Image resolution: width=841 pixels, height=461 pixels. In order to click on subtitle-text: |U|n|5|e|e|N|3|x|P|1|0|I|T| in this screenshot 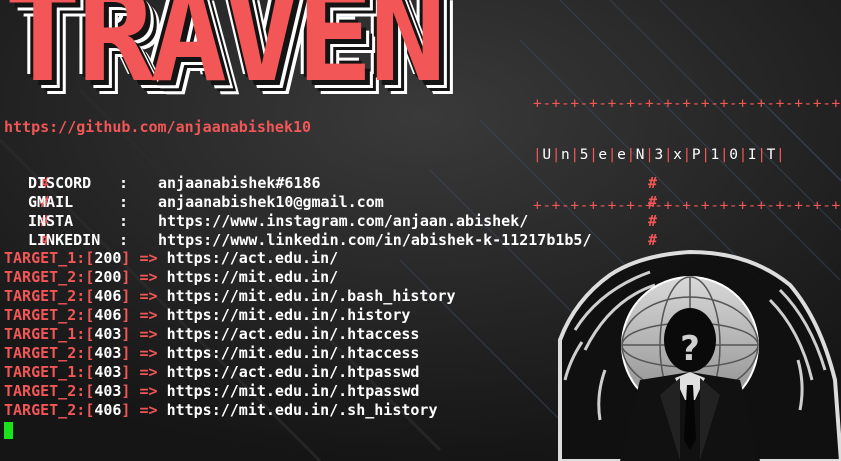, I will do `click(659, 155)`.